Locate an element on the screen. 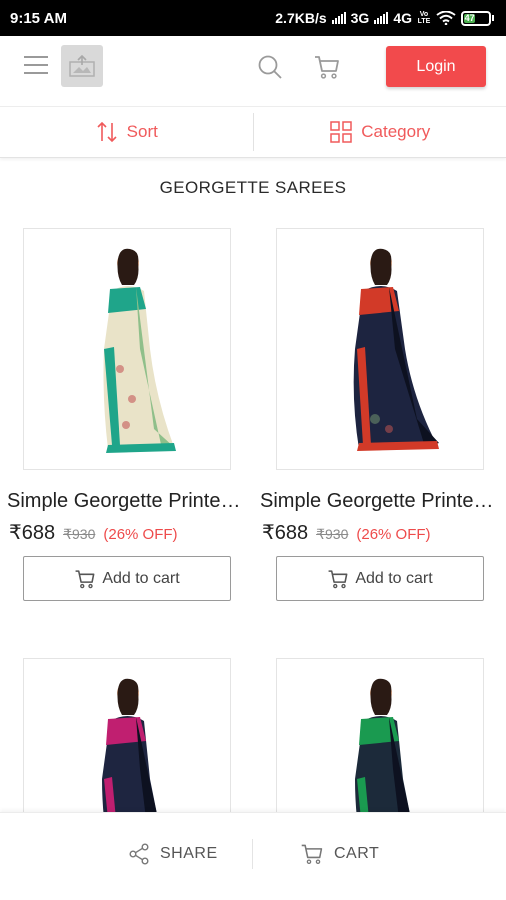 The image size is (506, 900). share-button: SHARE is located at coordinates (173, 854).